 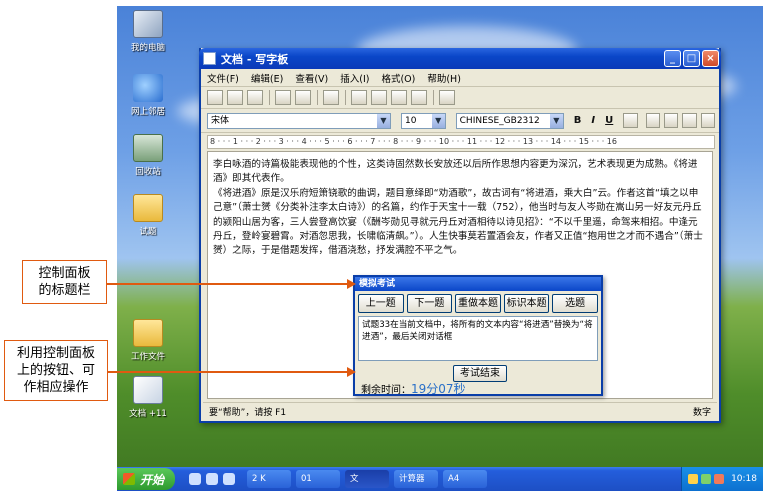 What do you see at coordinates (55, 353) in the screenshot?
I see `callout-line: 利用控制面板` at bounding box center [55, 353].